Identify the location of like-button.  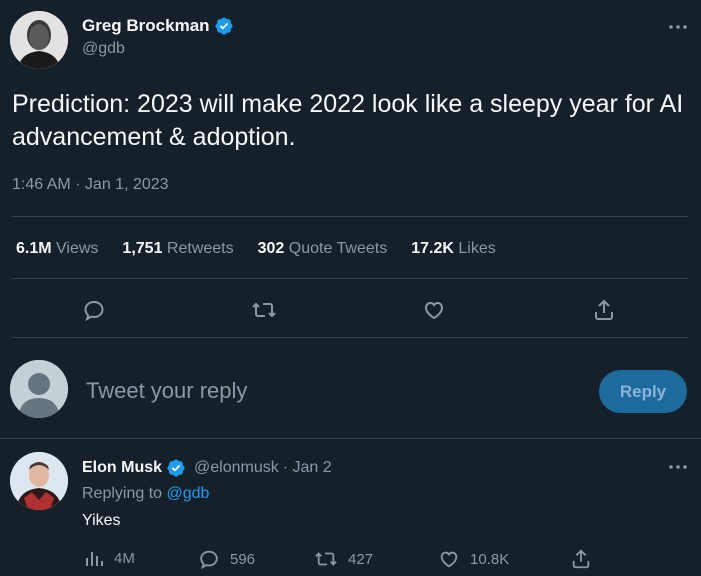
(434, 310).